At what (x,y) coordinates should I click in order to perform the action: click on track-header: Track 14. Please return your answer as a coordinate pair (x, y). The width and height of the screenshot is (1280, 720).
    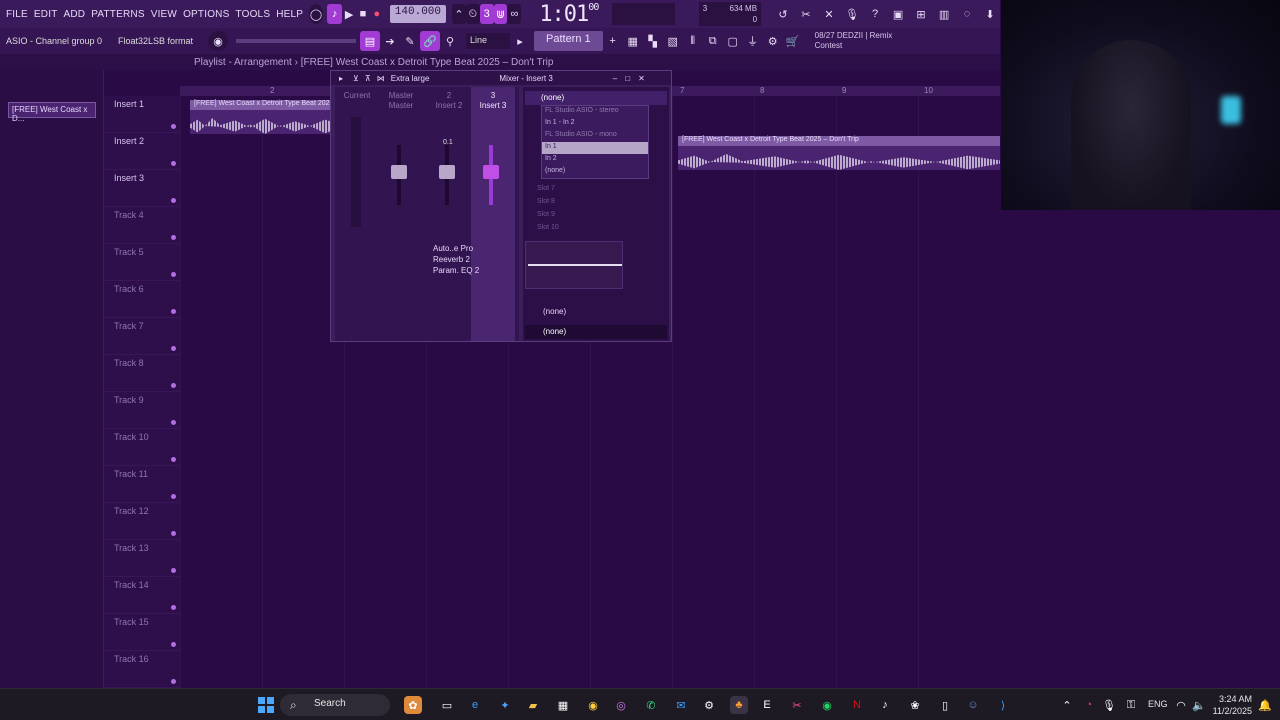
    Looking at the image, I should click on (142, 595).